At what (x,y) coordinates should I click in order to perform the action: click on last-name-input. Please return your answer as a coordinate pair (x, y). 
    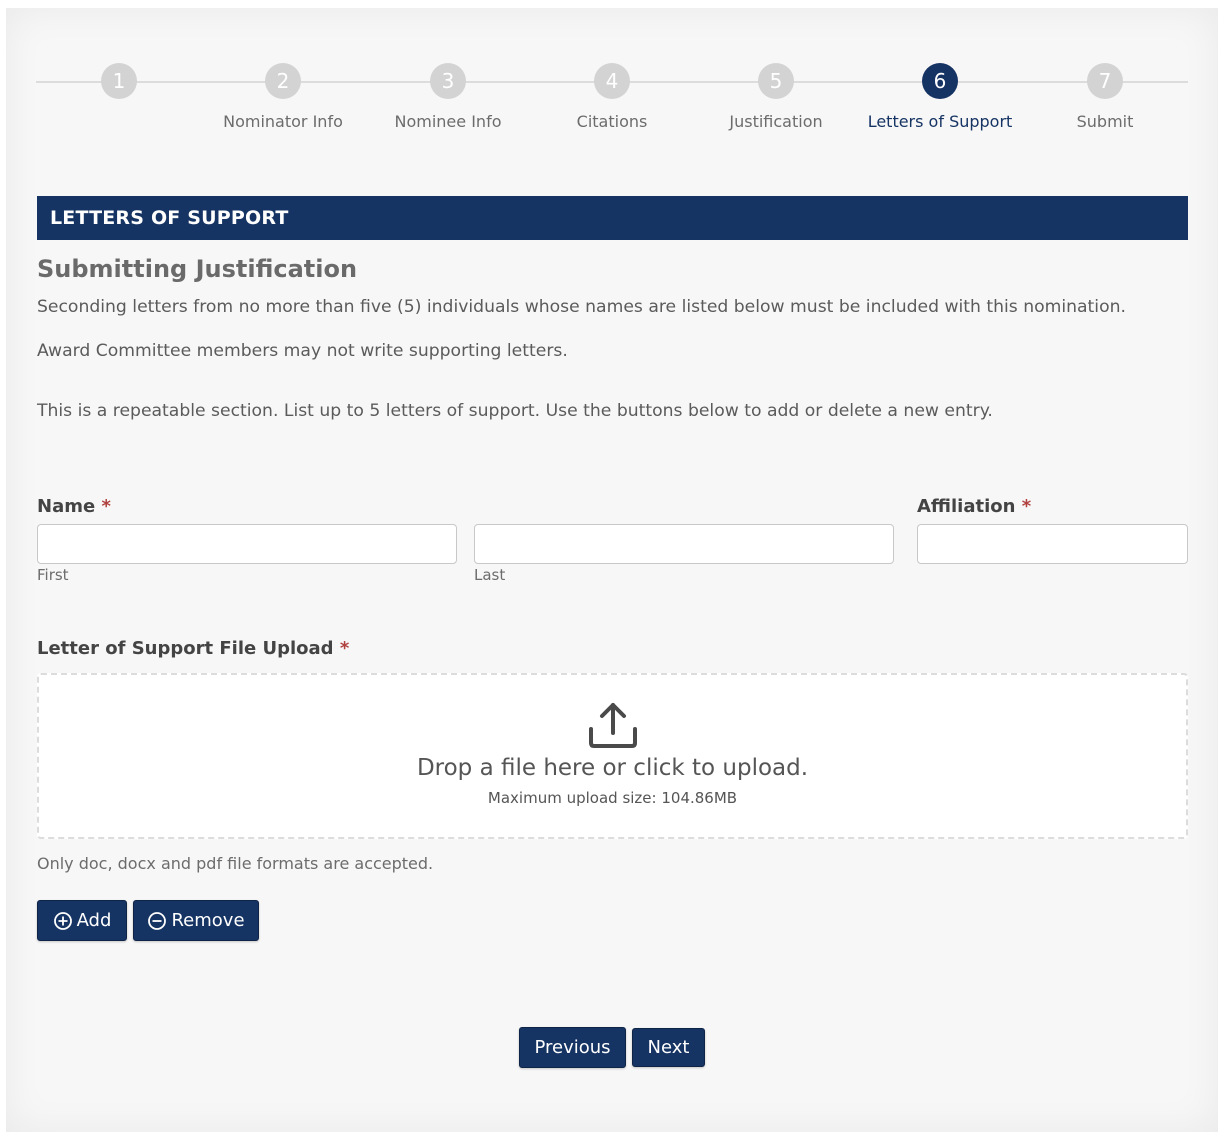
    Looking at the image, I should click on (684, 544).